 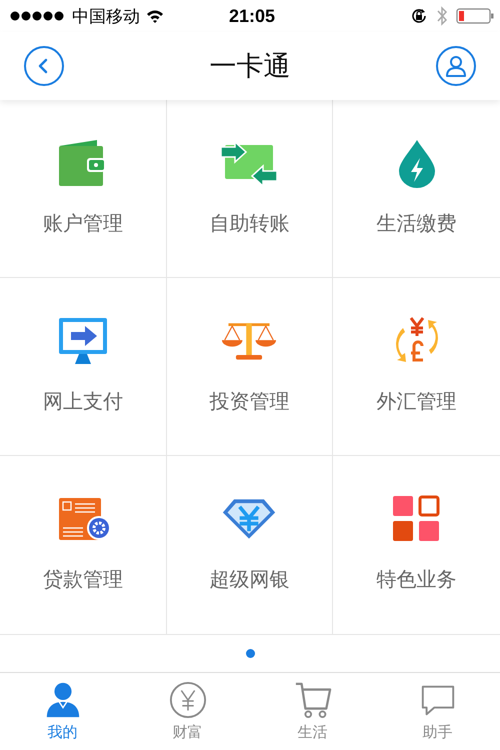 What do you see at coordinates (187, 700) in the screenshot?
I see `yen-coin-icon` at bounding box center [187, 700].